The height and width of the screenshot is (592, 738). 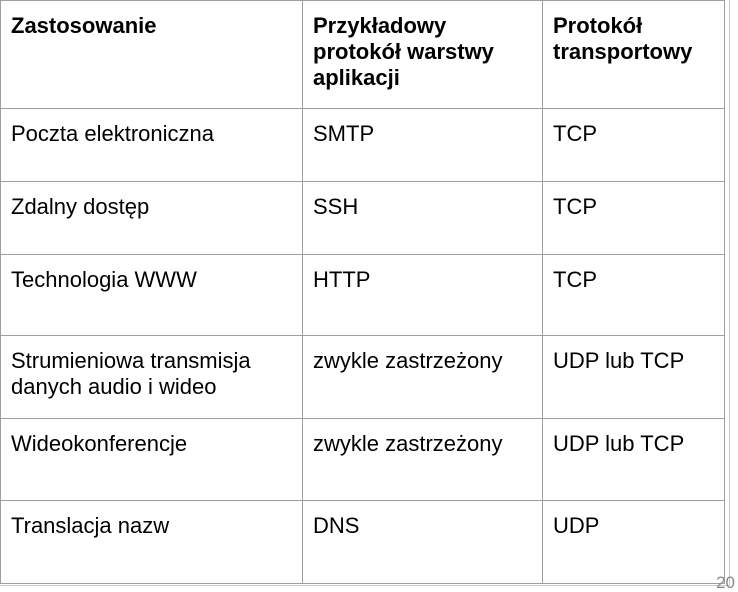 What do you see at coordinates (633, 54) in the screenshot?
I see `header-transport-protocol: Protokół transportowy` at bounding box center [633, 54].